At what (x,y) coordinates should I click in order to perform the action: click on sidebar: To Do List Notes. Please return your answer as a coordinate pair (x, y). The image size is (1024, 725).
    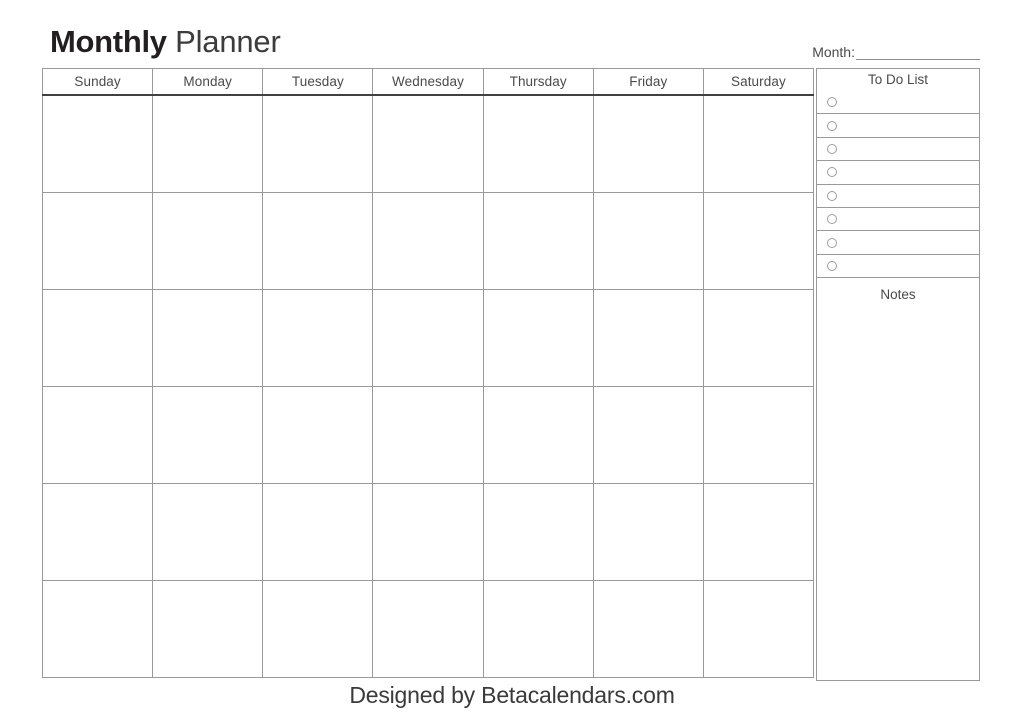
    Looking at the image, I should click on (898, 375).